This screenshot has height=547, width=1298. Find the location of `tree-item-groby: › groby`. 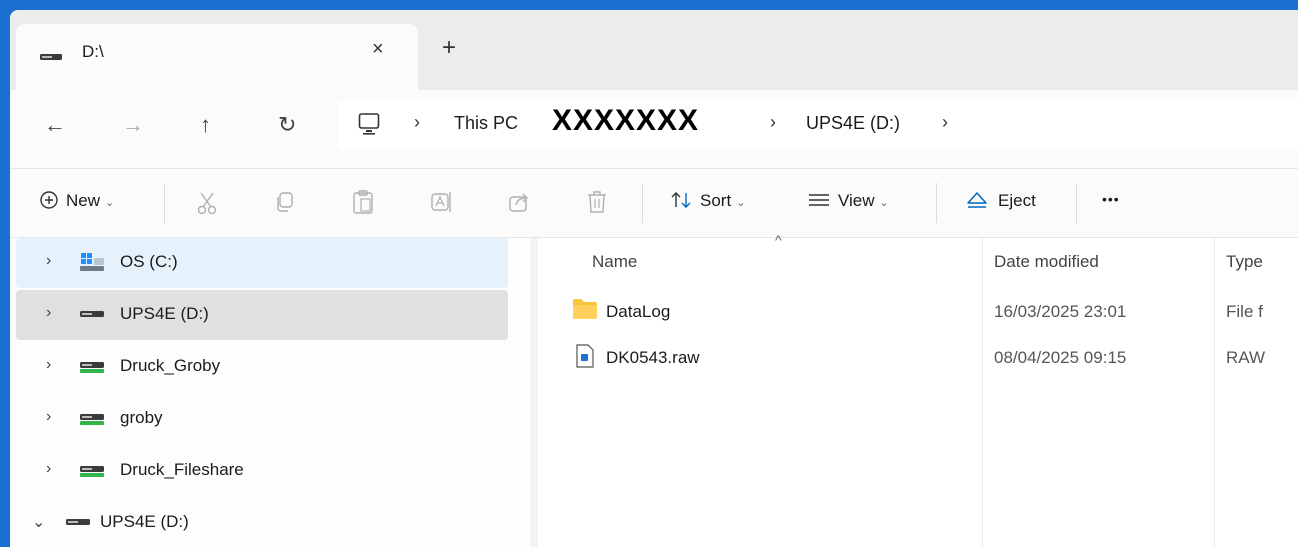

tree-item-groby: › groby is located at coordinates (262, 419).